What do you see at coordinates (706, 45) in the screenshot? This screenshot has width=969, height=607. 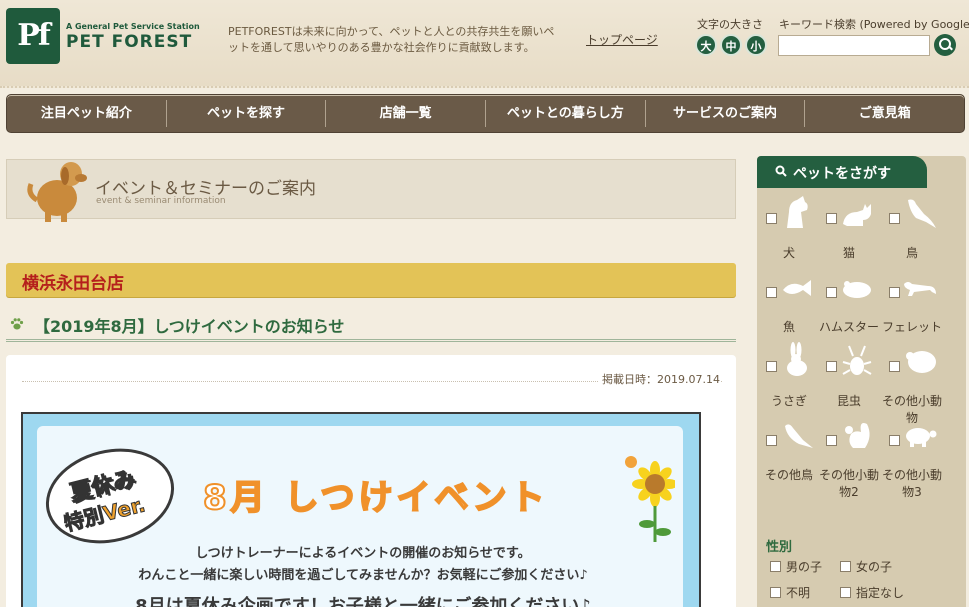 I see `font-size-large-button: 大` at bounding box center [706, 45].